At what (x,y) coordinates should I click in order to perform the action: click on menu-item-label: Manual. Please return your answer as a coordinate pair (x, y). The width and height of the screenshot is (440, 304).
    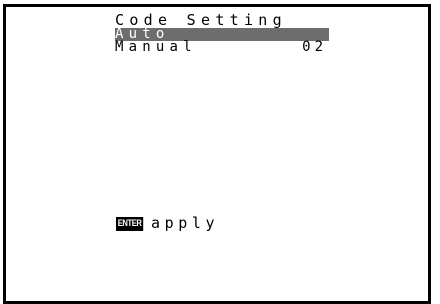
    Looking at the image, I should click on (156, 47).